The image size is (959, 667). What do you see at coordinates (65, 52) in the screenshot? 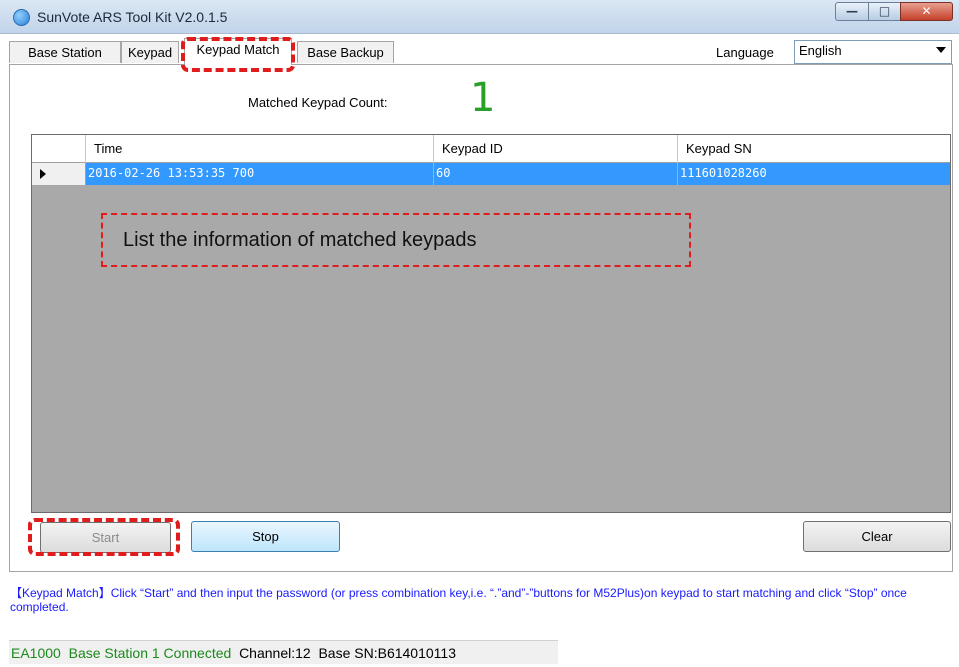
I see `tab-base-station: Base Station` at bounding box center [65, 52].